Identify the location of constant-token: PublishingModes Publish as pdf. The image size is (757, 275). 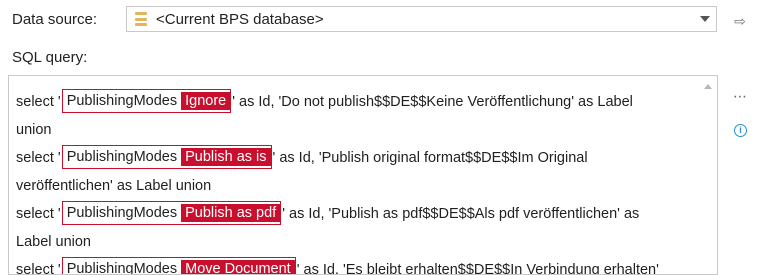
(171, 213).